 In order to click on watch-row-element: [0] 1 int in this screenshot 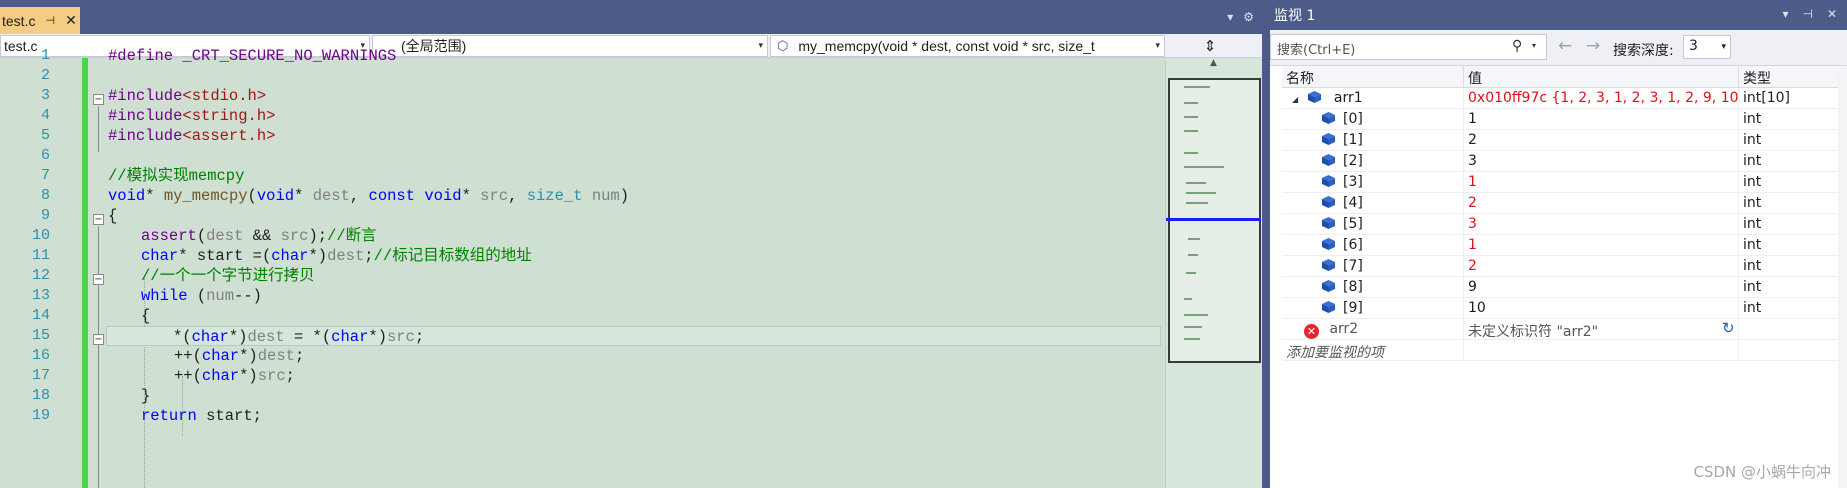, I will do `click(1560, 119)`.